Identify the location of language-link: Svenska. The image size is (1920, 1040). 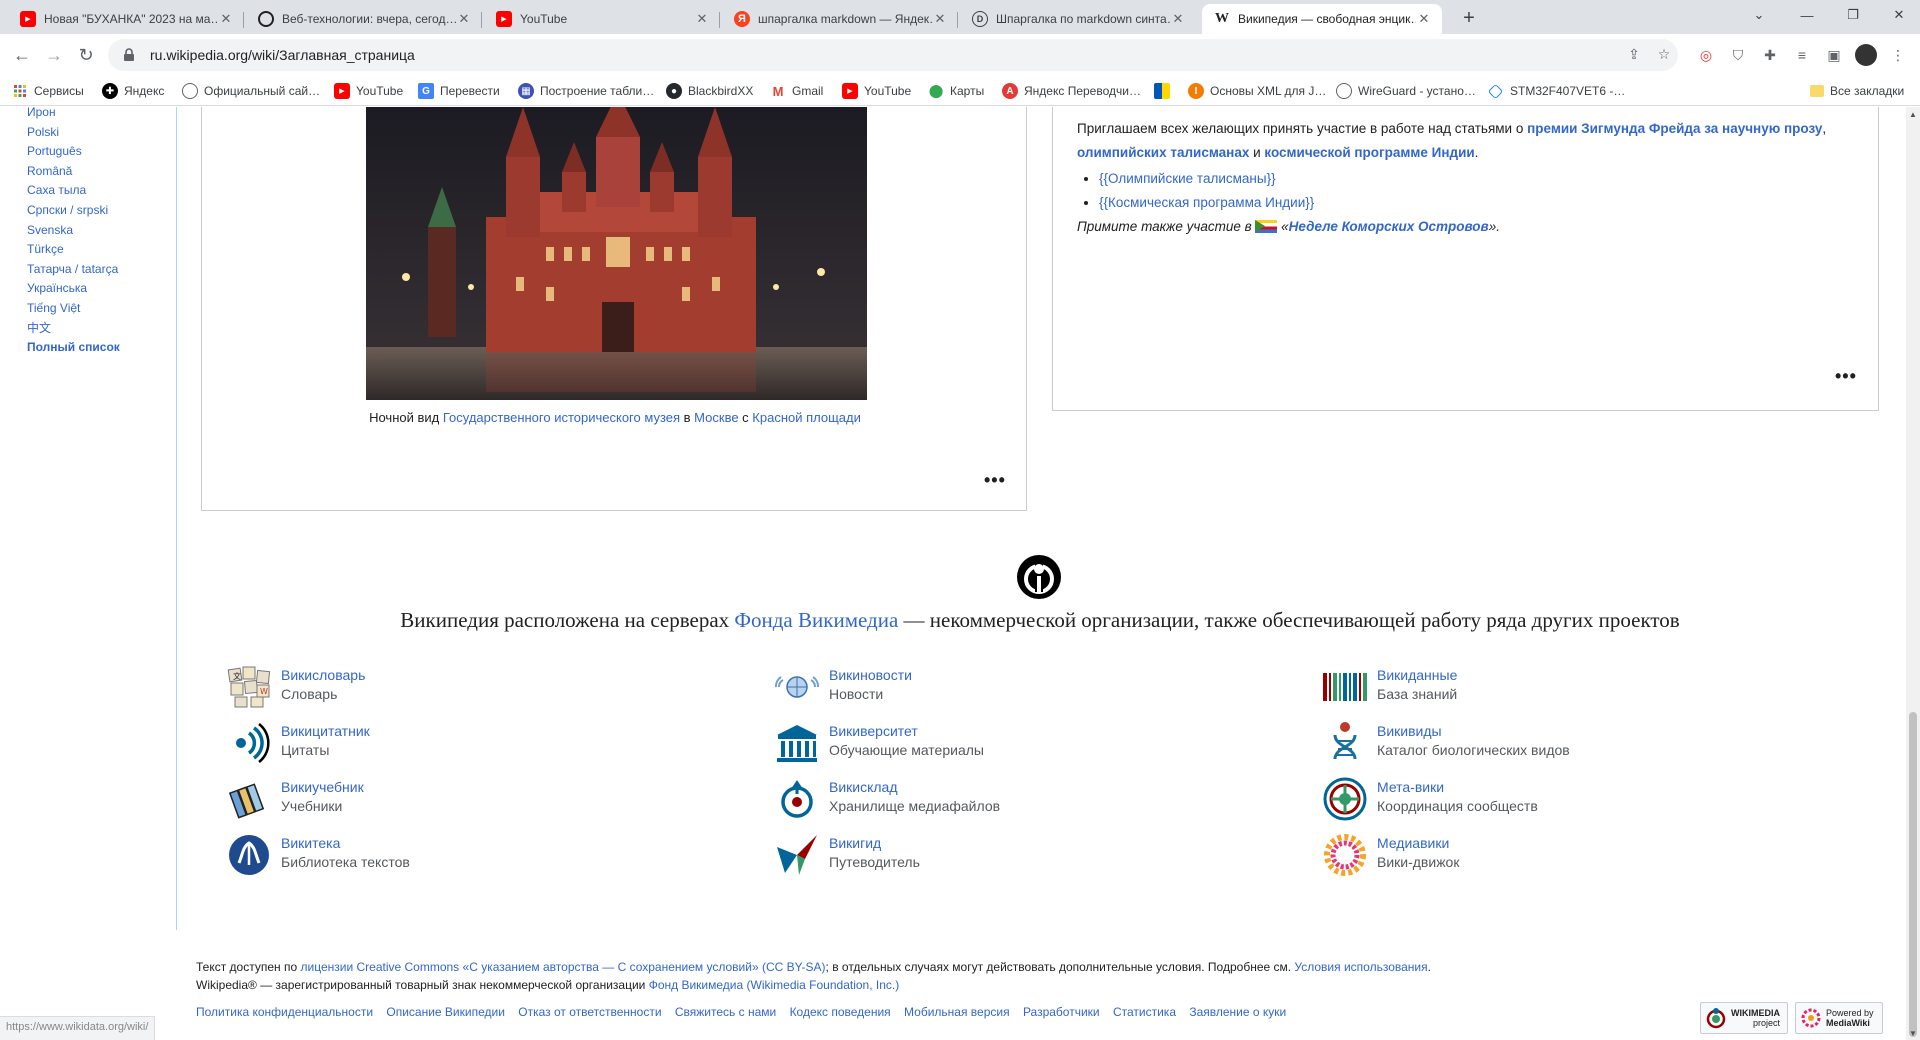
(50, 230).